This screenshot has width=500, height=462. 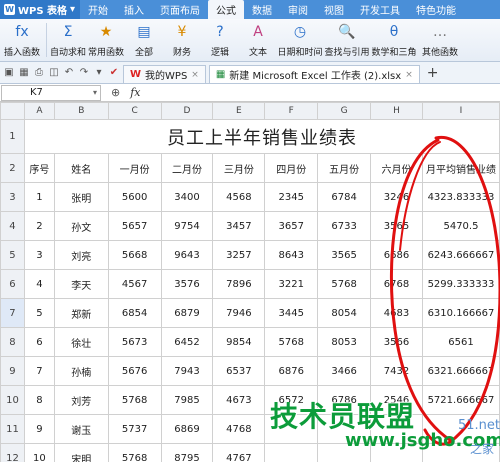 I want to click on ribbon-button-6: A 文本, so click(x=258, y=40).